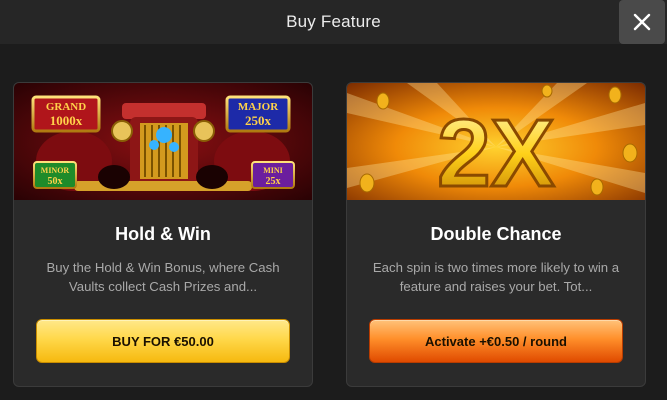 Image resolution: width=667 pixels, height=400 pixels. I want to click on close-icon, so click(642, 22).